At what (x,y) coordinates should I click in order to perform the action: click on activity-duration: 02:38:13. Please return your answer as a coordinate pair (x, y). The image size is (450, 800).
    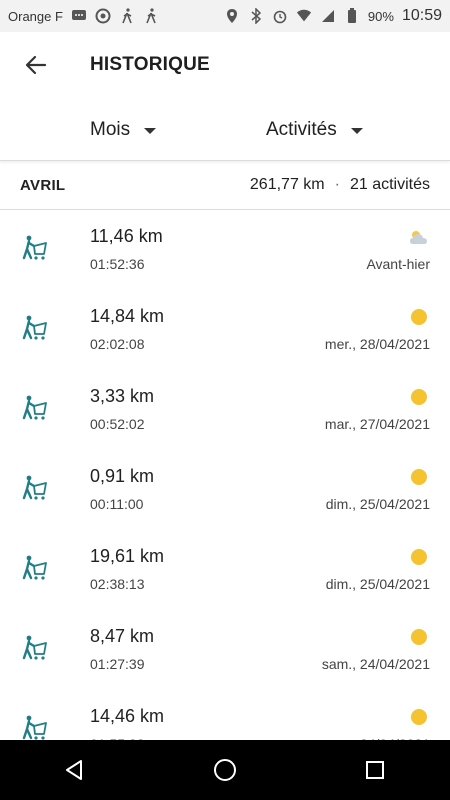
    Looking at the image, I should click on (117, 584).